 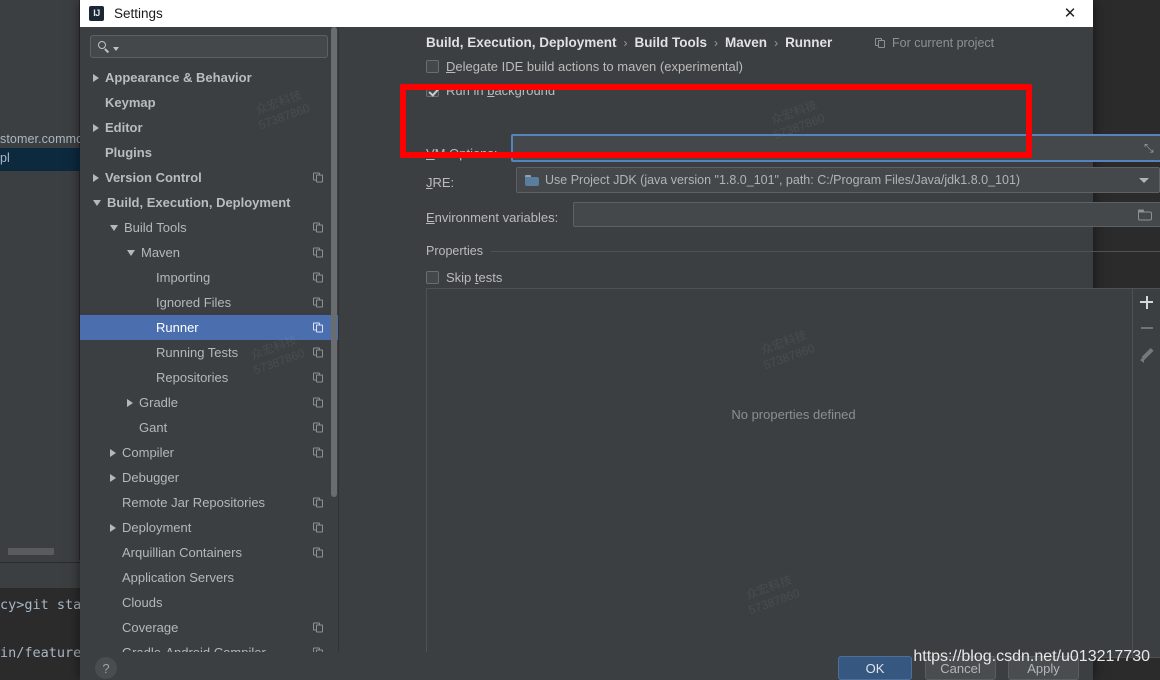 What do you see at coordinates (440, 182) in the screenshot?
I see `jre-label: JRE:` at bounding box center [440, 182].